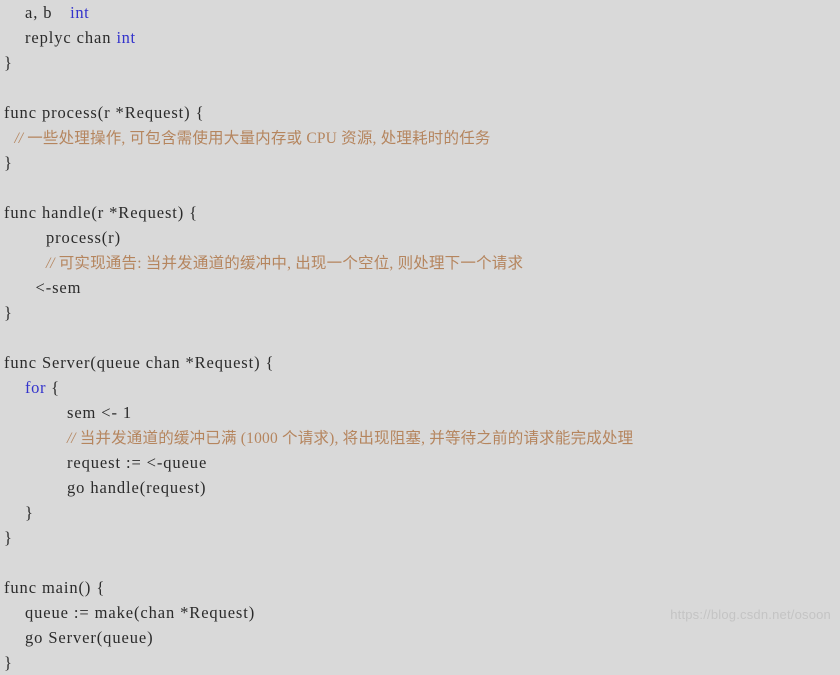  What do you see at coordinates (140, 612) in the screenshot?
I see `code-text: queue := make(chan *Request)` at bounding box center [140, 612].